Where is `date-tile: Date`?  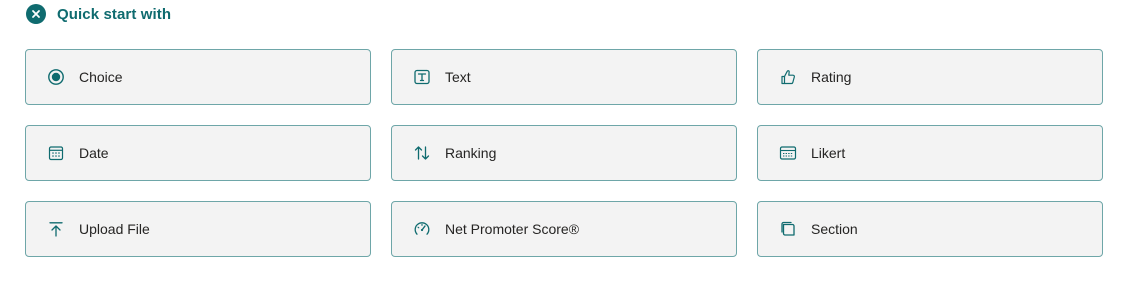 date-tile: Date is located at coordinates (198, 153).